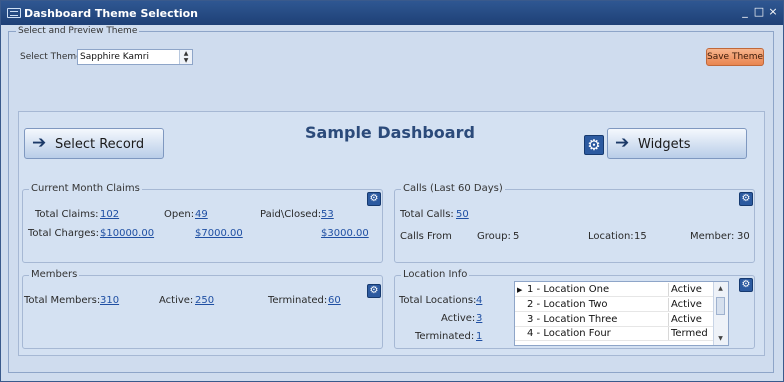 The image size is (784, 382). I want to click on location-name: 4 - Location Four, so click(569, 333).